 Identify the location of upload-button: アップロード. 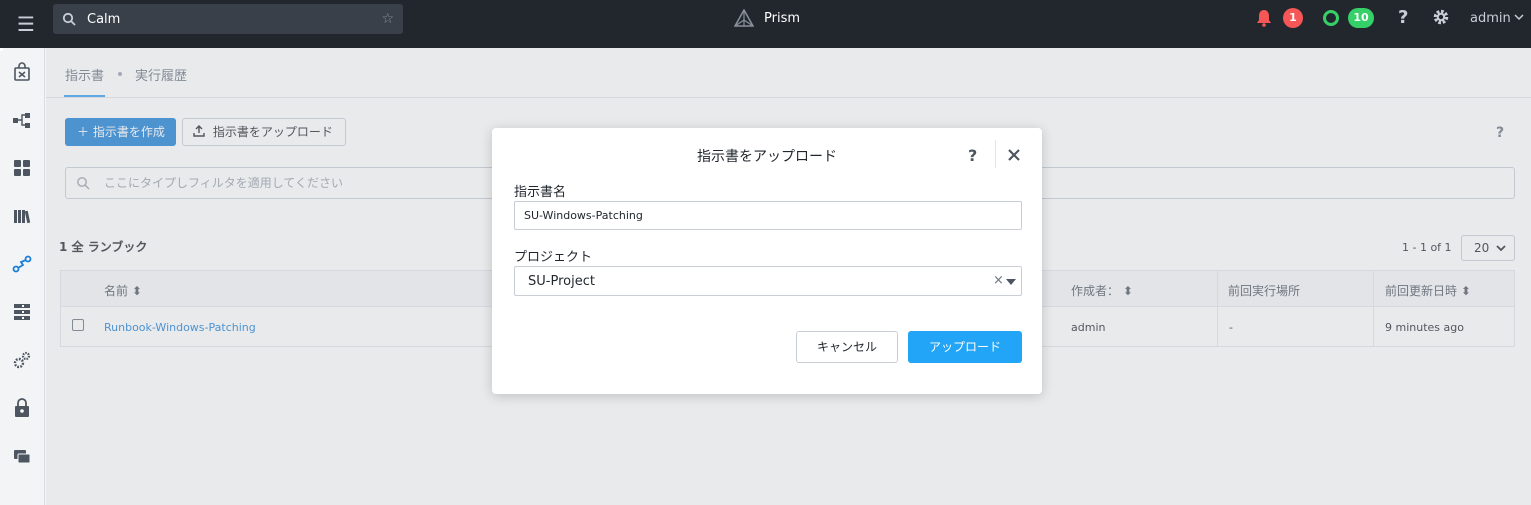
(965, 347).